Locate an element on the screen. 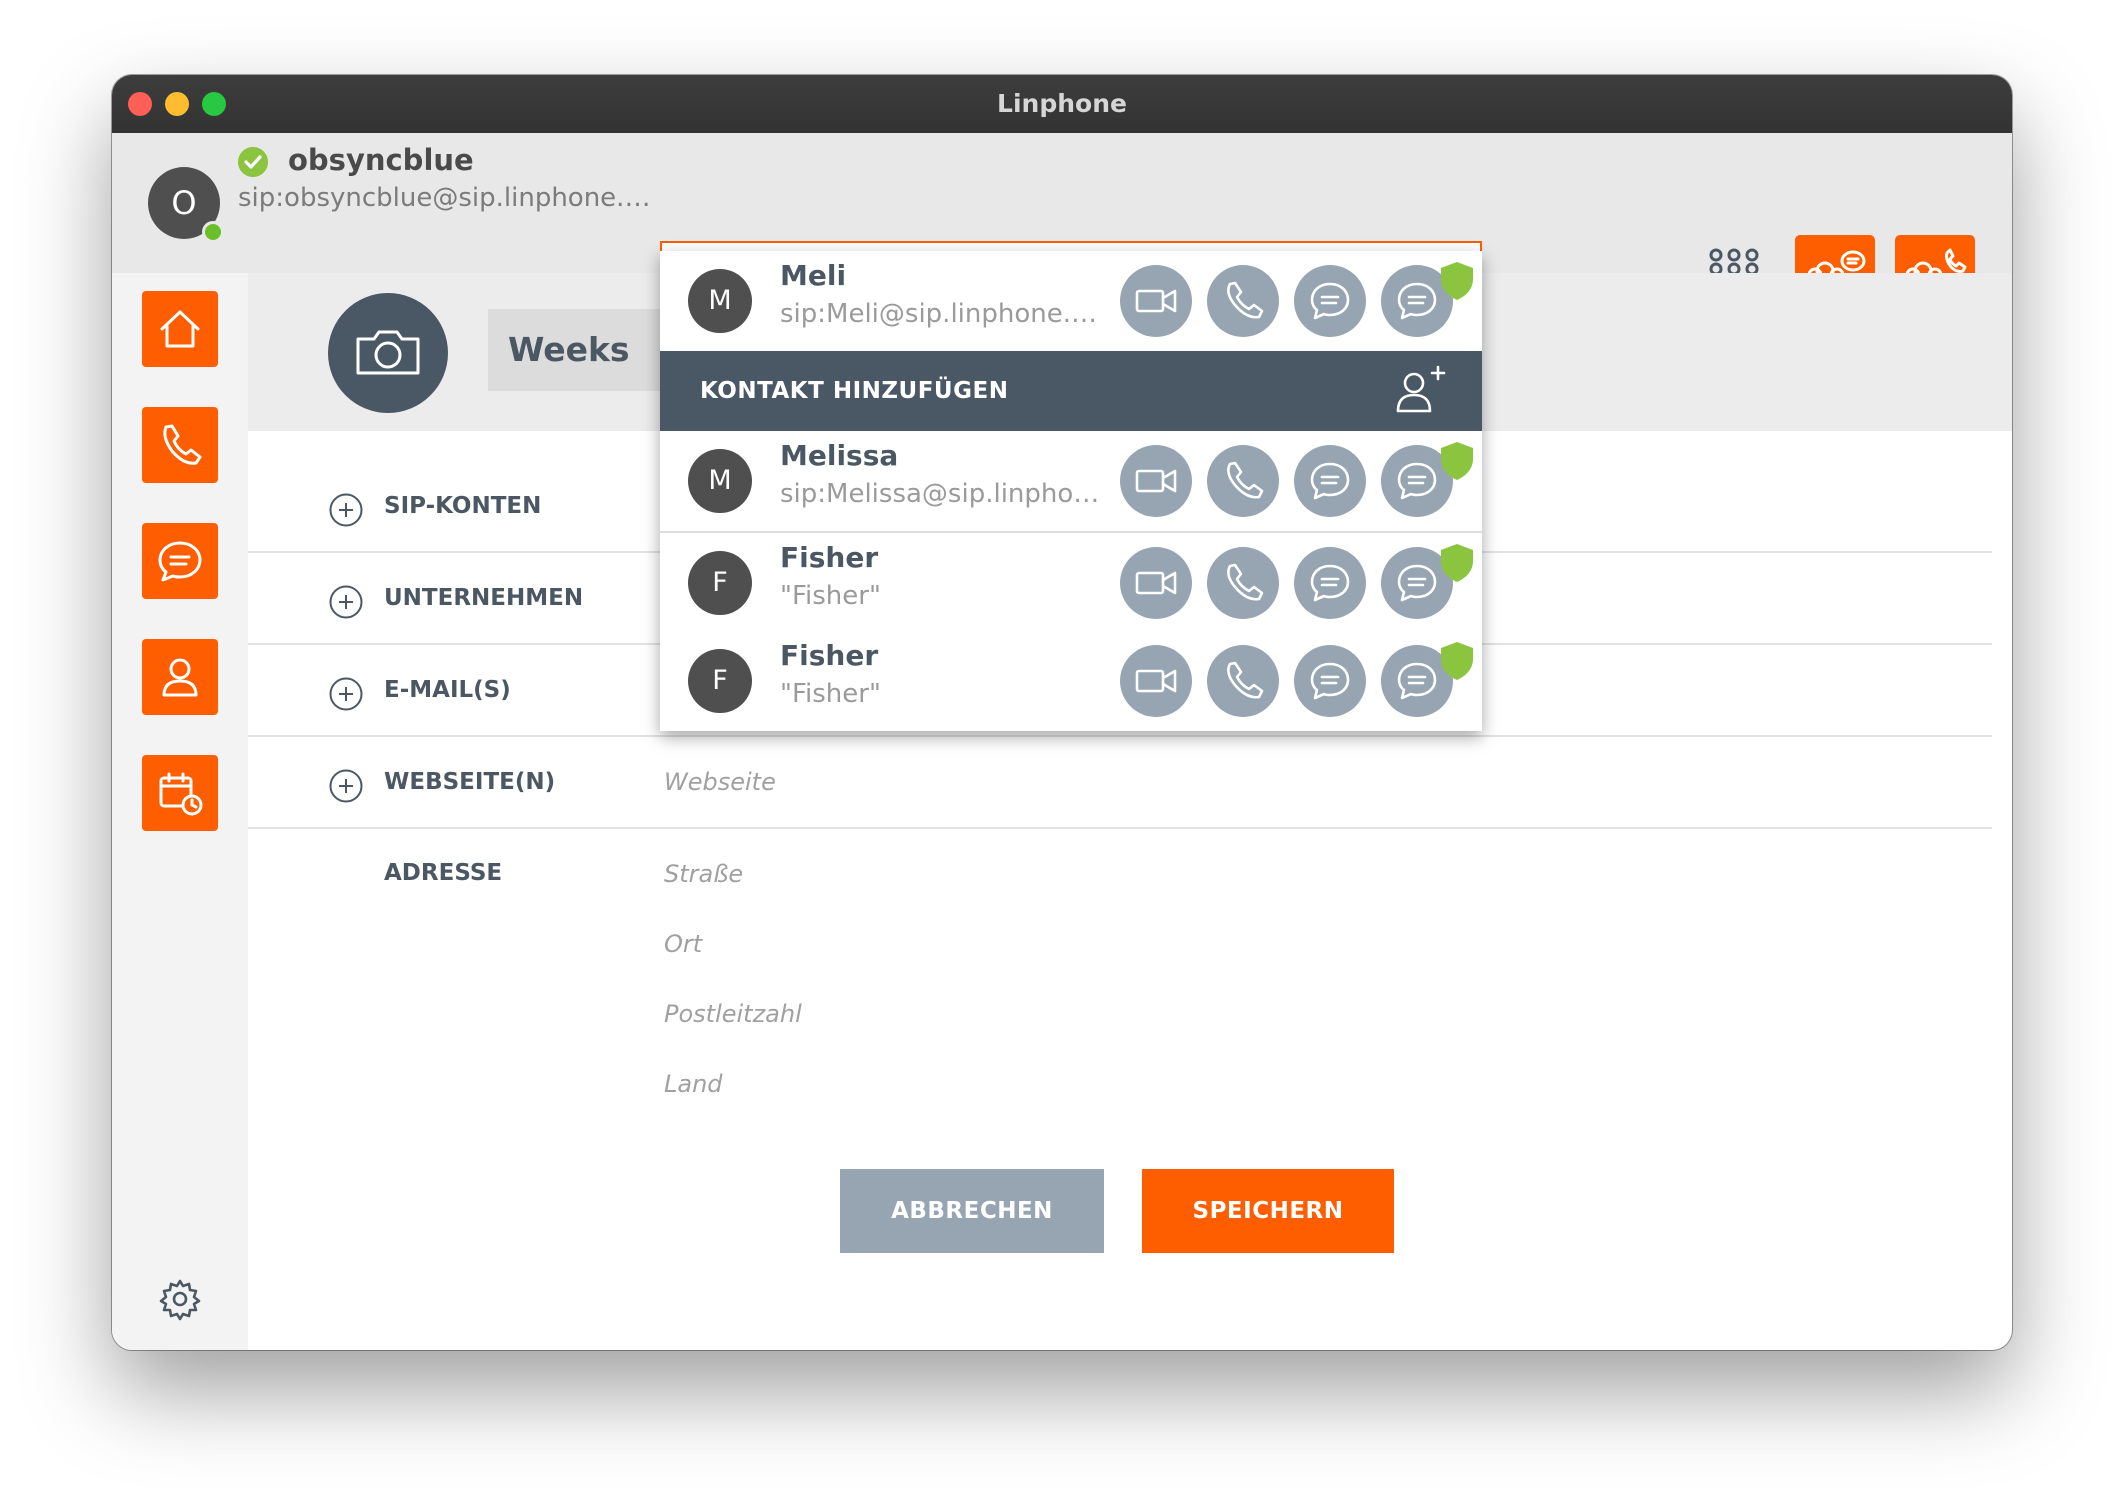 The width and height of the screenshot is (2124, 1500). home-icon is located at coordinates (180, 329).